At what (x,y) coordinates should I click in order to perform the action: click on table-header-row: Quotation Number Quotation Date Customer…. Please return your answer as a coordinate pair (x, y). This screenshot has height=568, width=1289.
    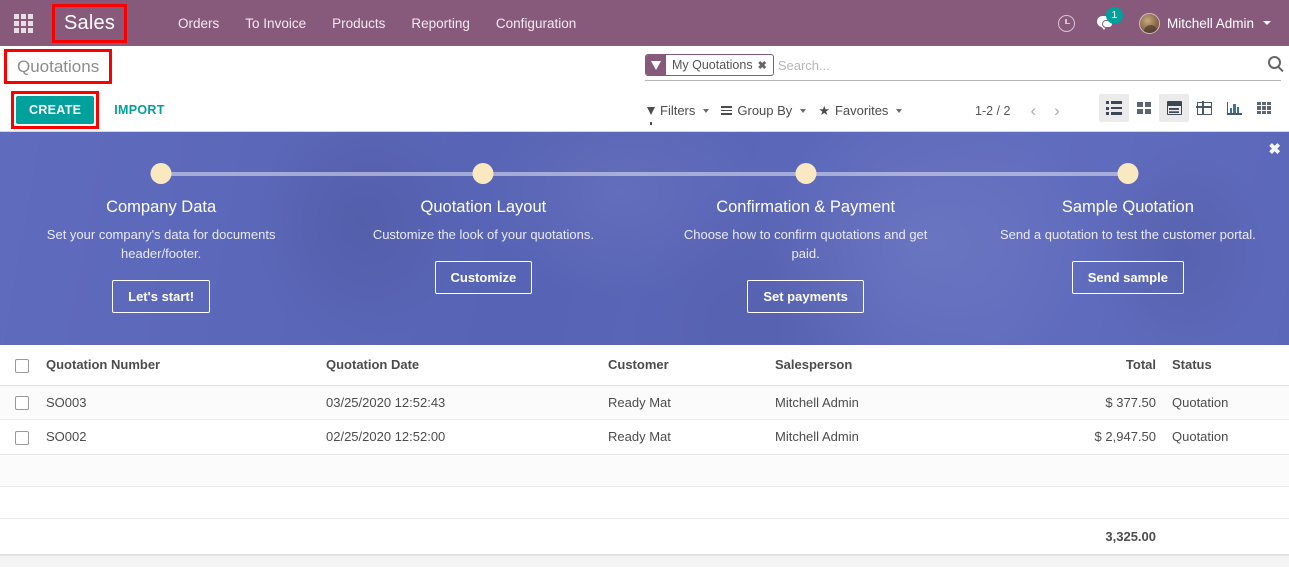
    Looking at the image, I should click on (644, 365).